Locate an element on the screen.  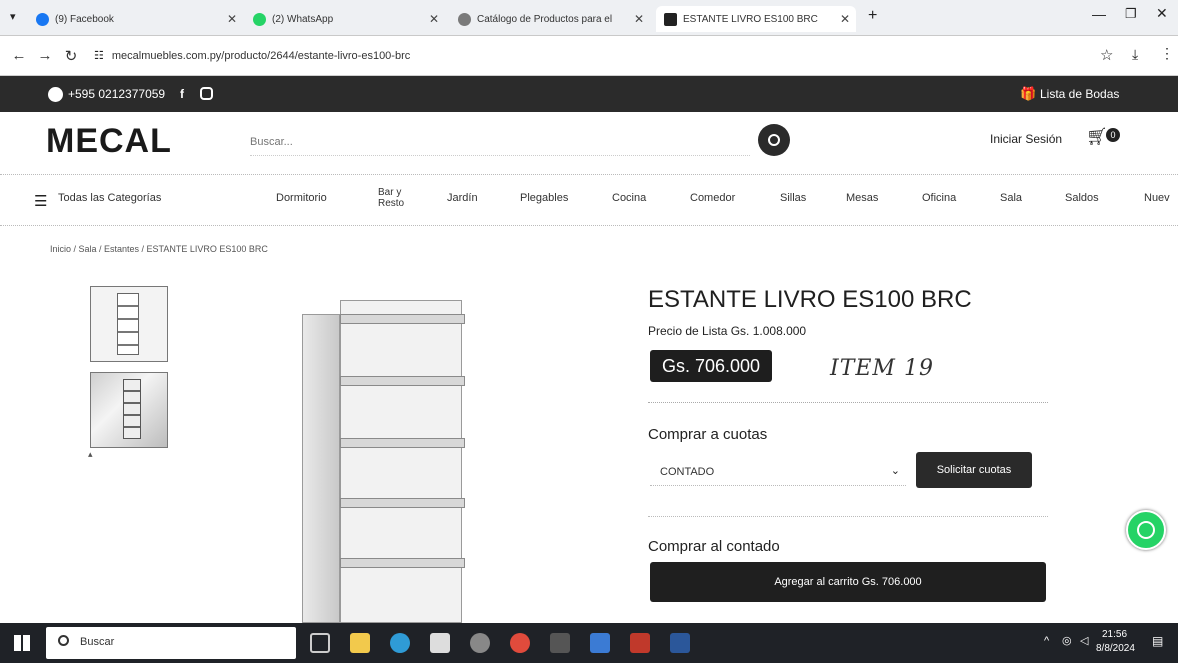
tab-estante: ESTANTE LIVRO ES100 BRC ✕ is located at coordinates (756, 19).